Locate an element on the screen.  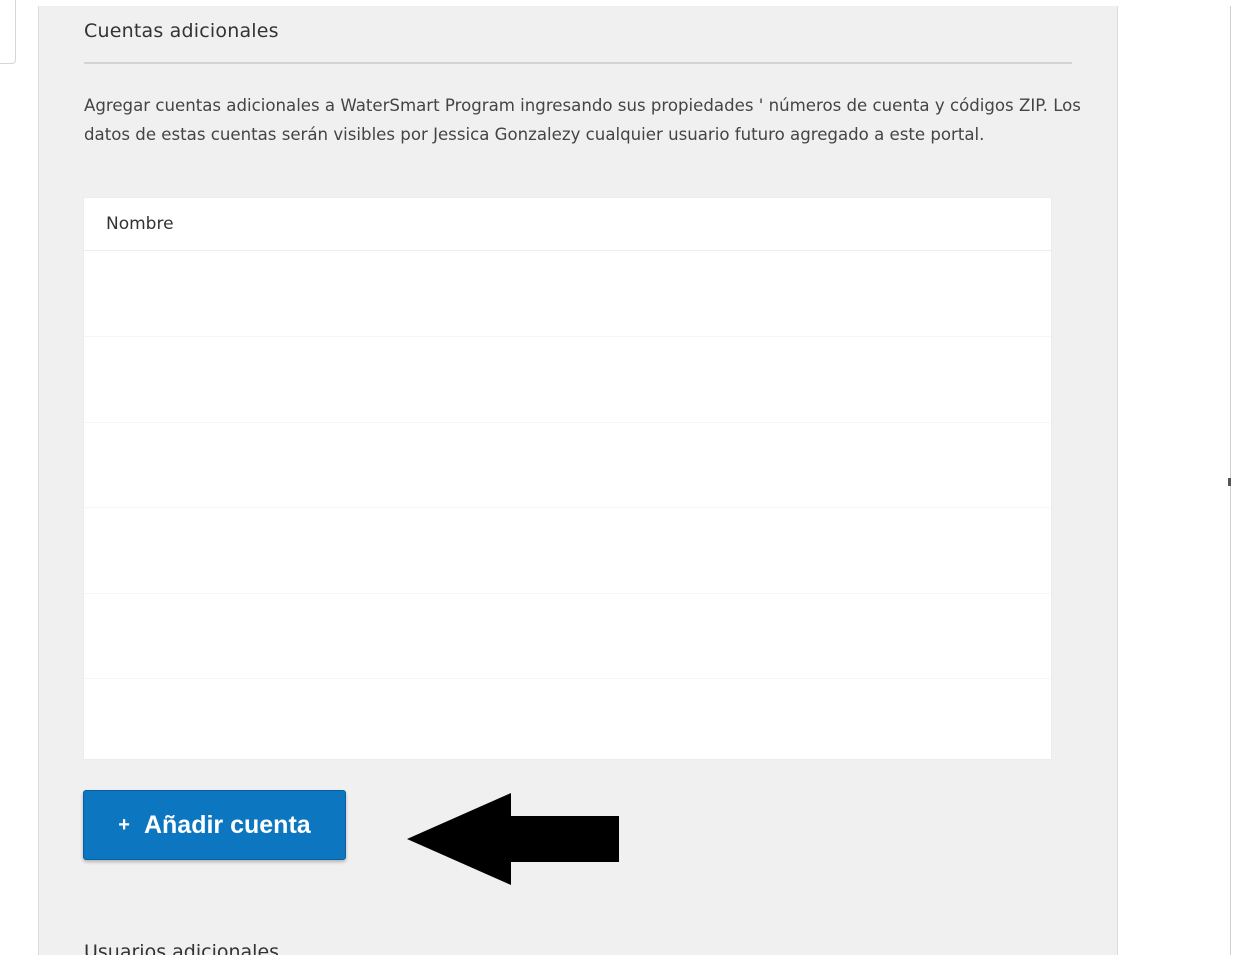
scroll-marker is located at coordinates (1229, 482).